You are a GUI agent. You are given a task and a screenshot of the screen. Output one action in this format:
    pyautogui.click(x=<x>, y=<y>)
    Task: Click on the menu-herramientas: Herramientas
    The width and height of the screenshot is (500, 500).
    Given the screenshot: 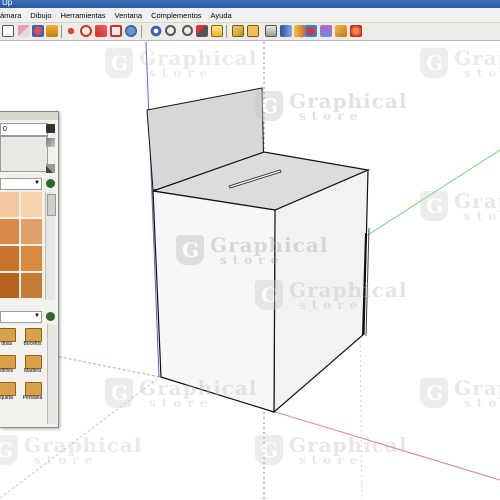 What is the action you would take?
    pyautogui.click(x=83, y=15)
    